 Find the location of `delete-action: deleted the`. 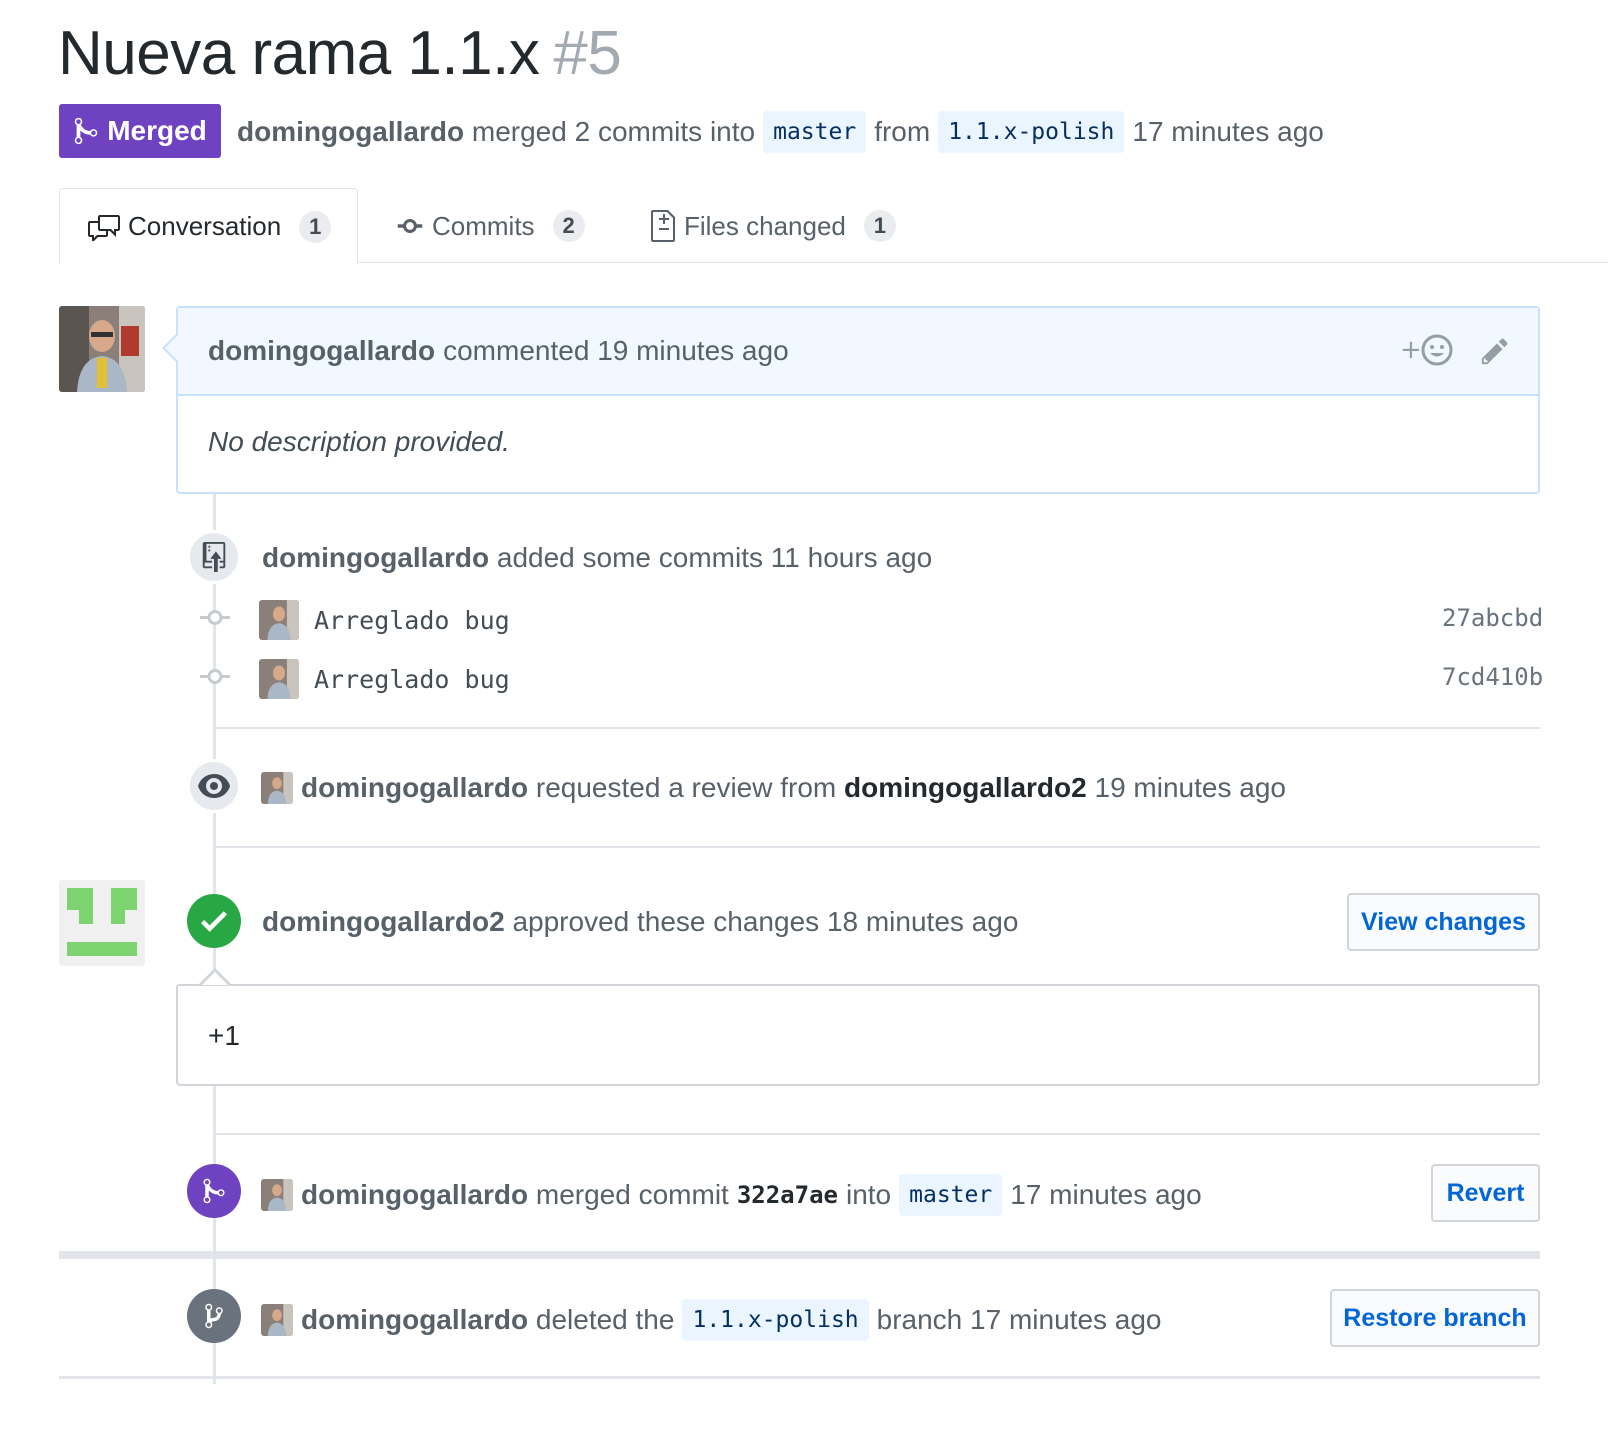

delete-action: deleted the is located at coordinates (605, 1319).